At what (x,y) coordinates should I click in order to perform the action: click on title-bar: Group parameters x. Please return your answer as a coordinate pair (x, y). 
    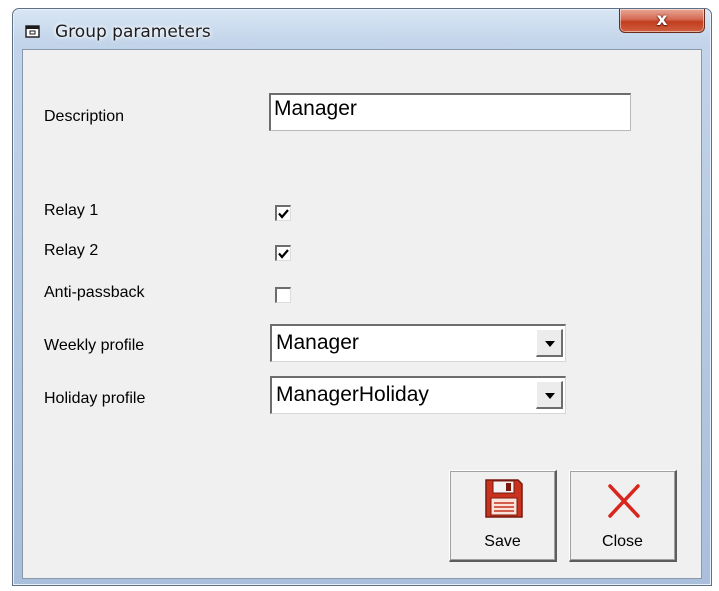
    Looking at the image, I should click on (362, 29).